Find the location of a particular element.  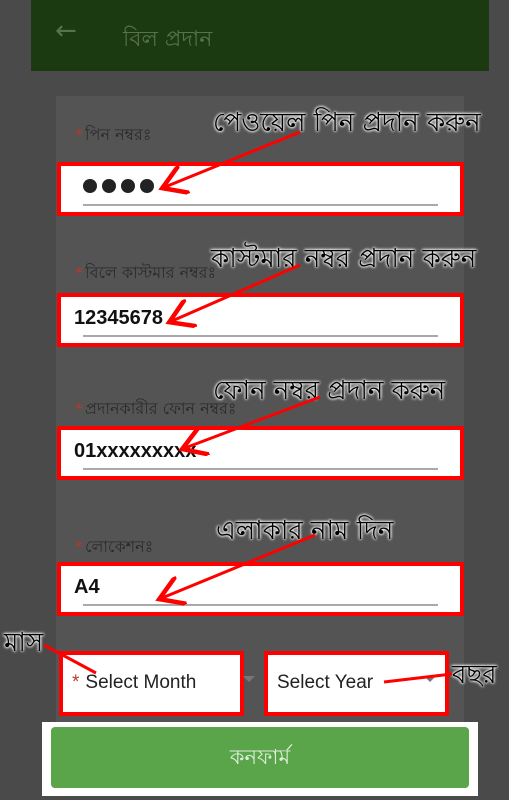

phone-input: 01xxxxxxxxx is located at coordinates (260, 453).